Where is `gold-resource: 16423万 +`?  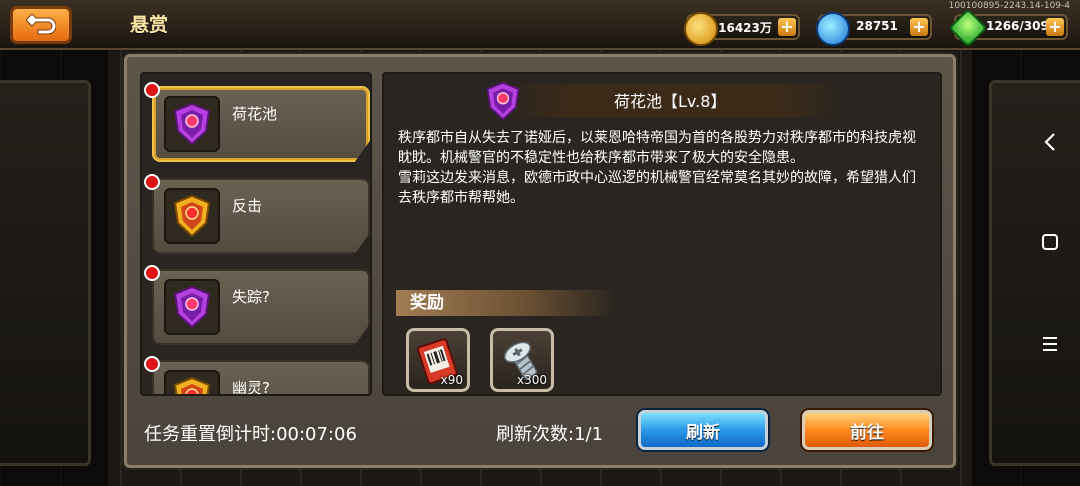
gold-resource: 16423万 + is located at coordinates (742, 29).